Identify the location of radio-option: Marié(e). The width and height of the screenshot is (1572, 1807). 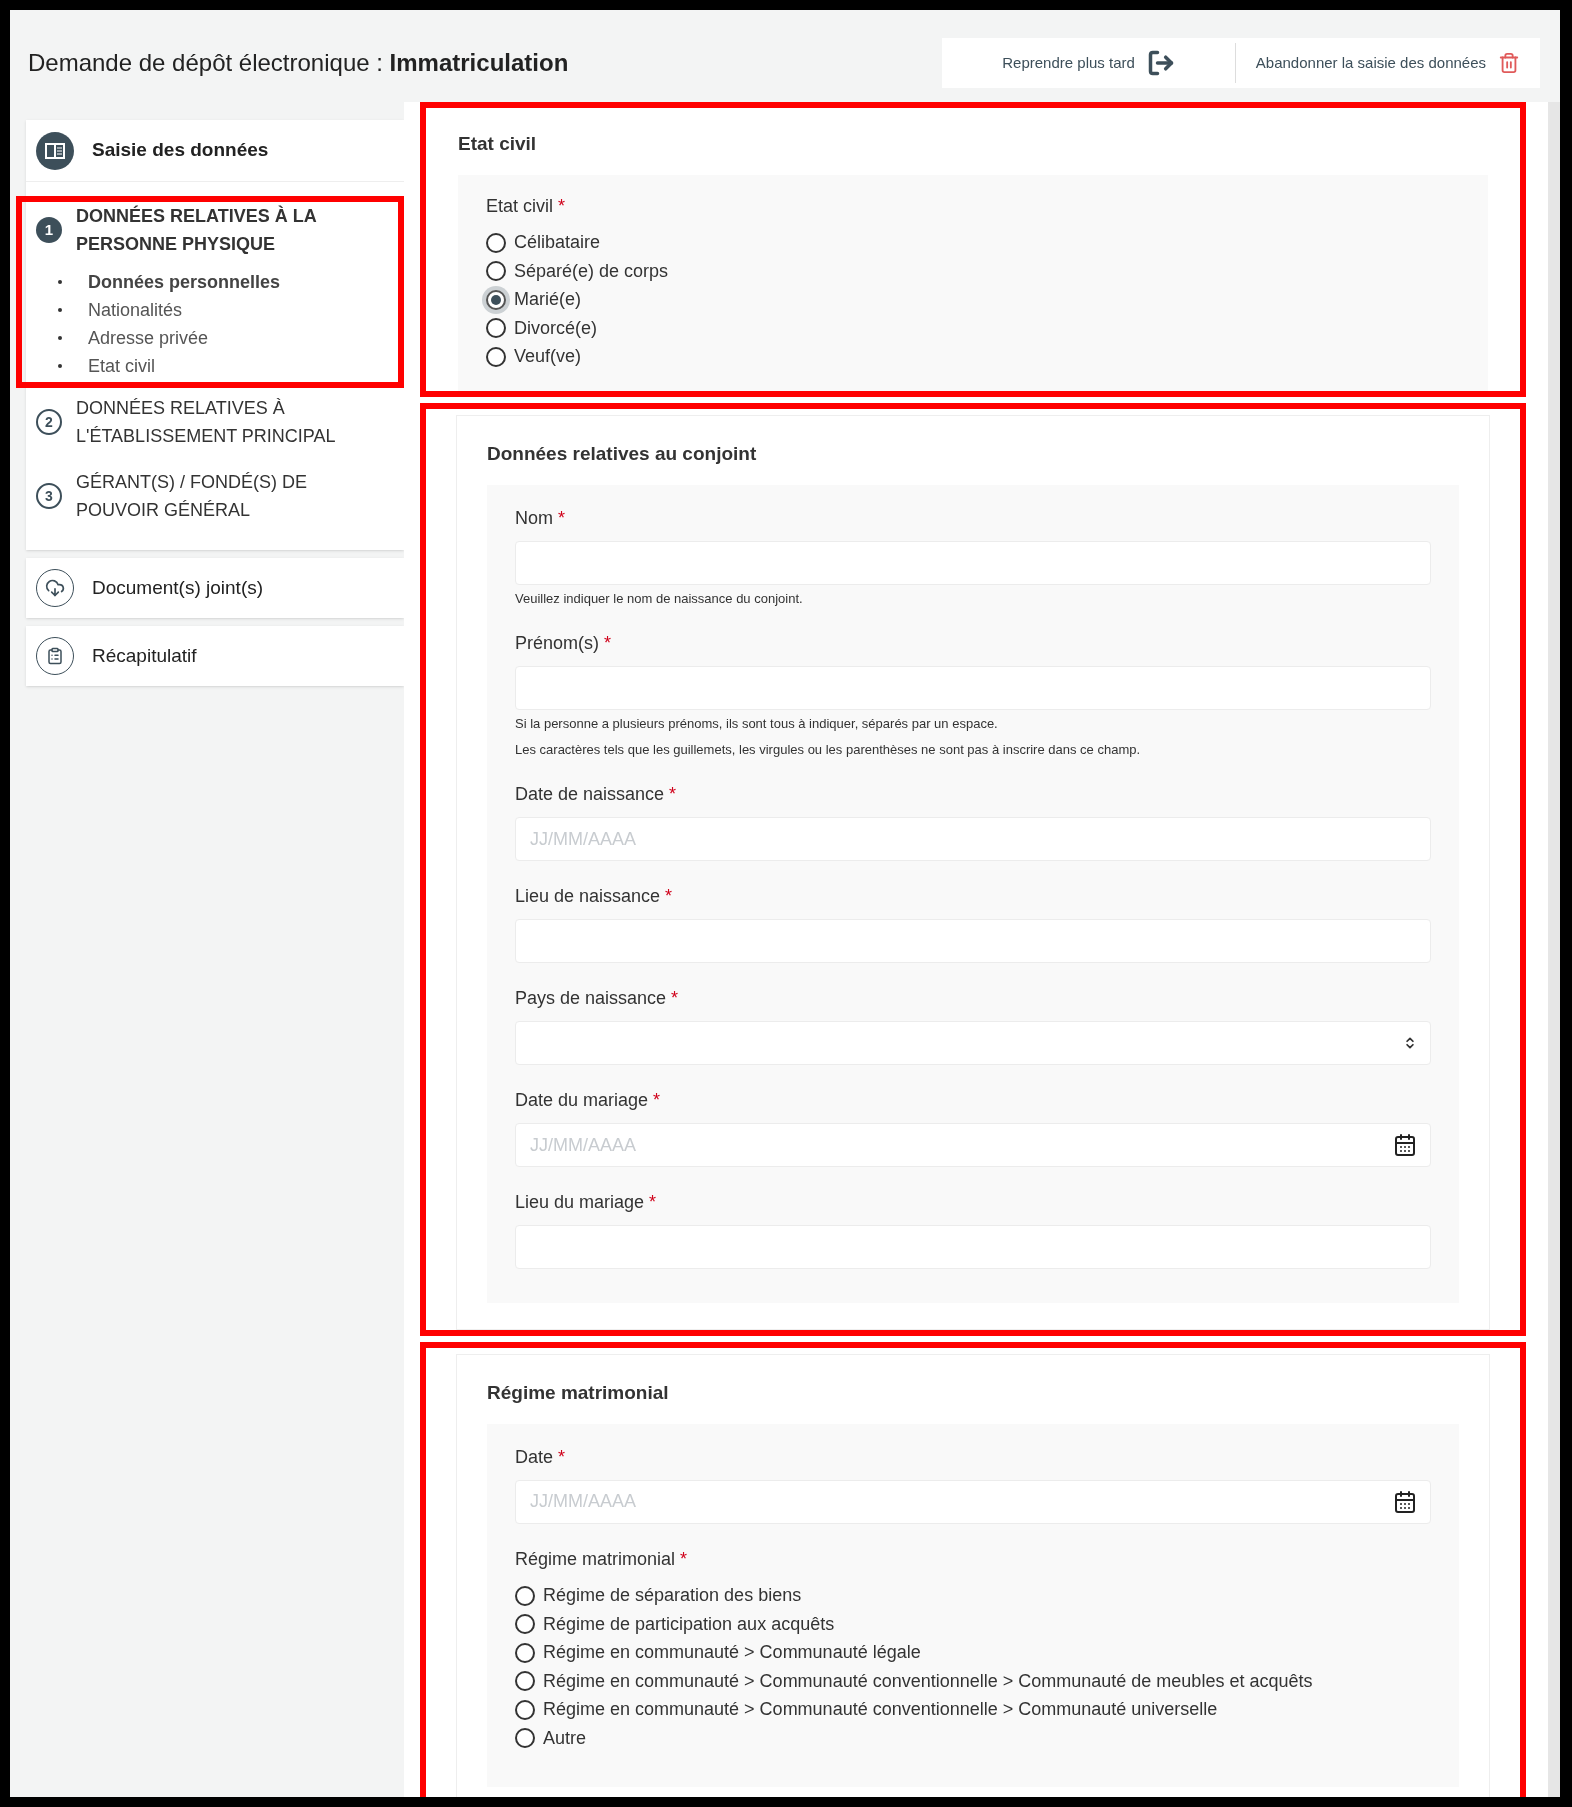
(973, 299).